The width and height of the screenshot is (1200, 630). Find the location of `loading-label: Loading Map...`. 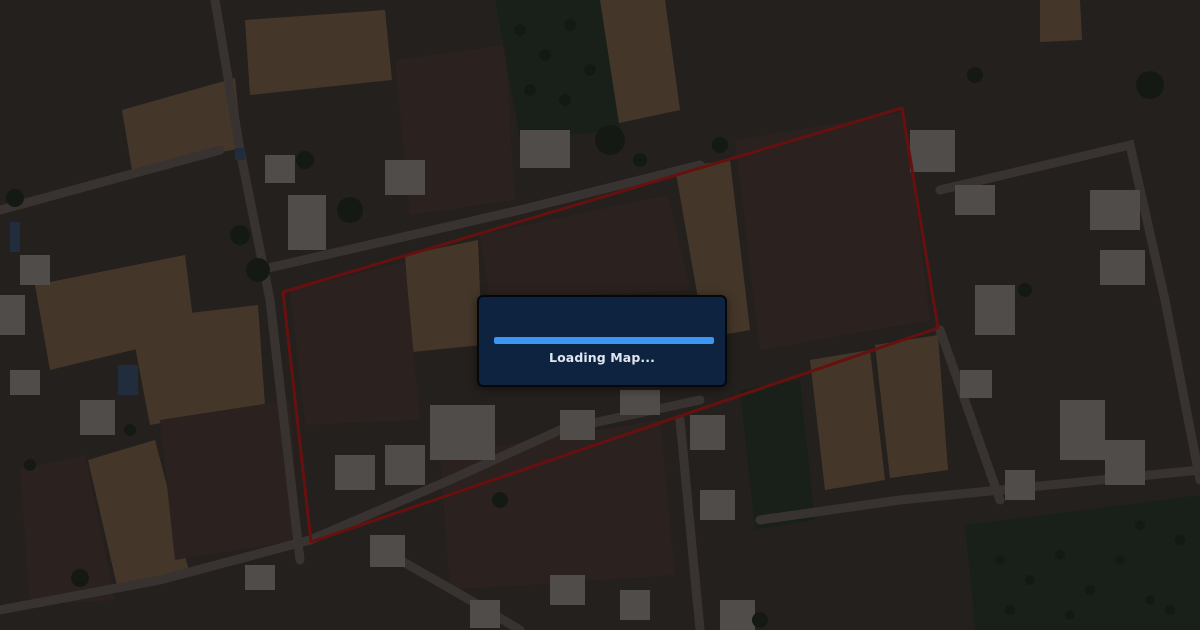

loading-label: Loading Map... is located at coordinates (602, 357).